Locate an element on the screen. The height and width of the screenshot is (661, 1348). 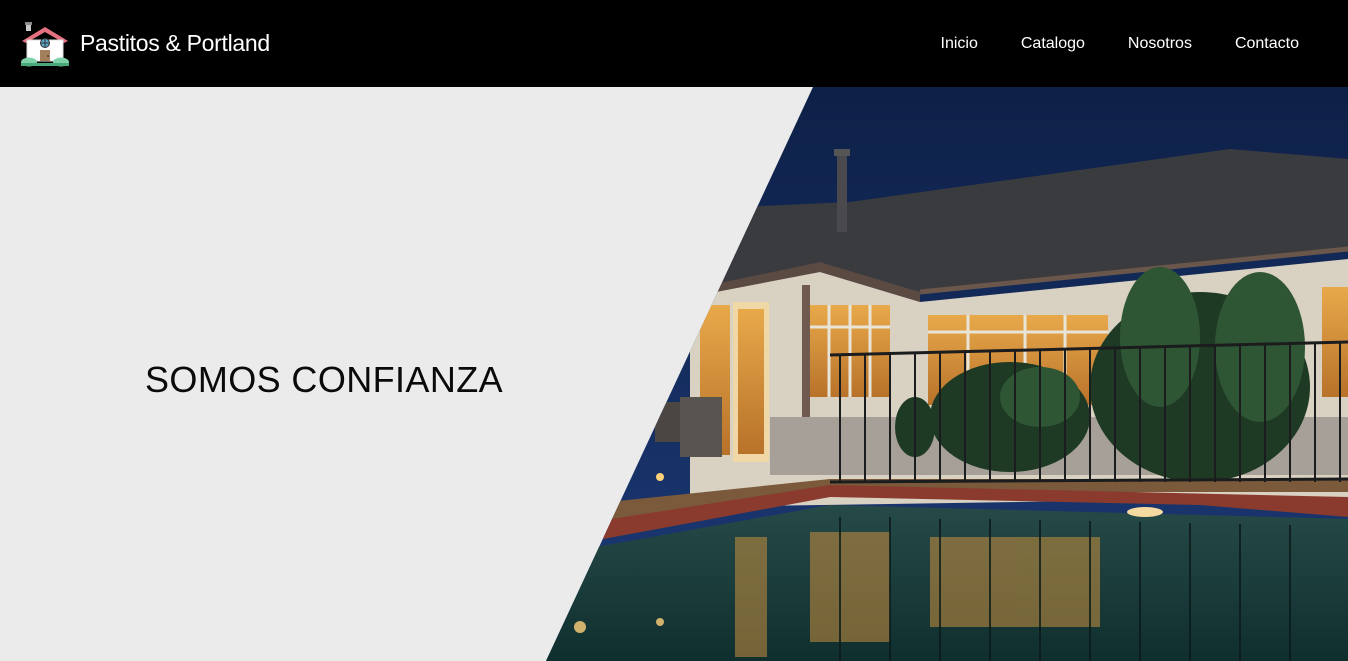
brand-home-link: Pastitos & Portland is located at coordinates (145, 44).